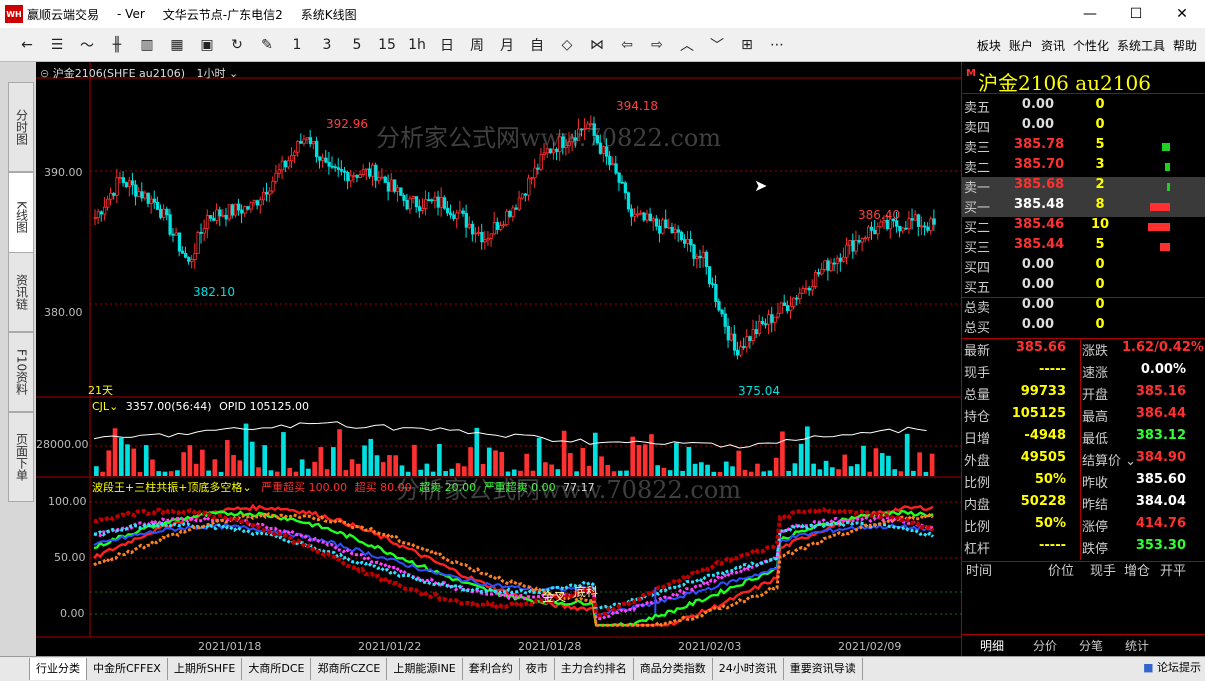  Describe the element at coordinates (567, 45) in the screenshot. I see `diamond-icon: ◇` at that location.